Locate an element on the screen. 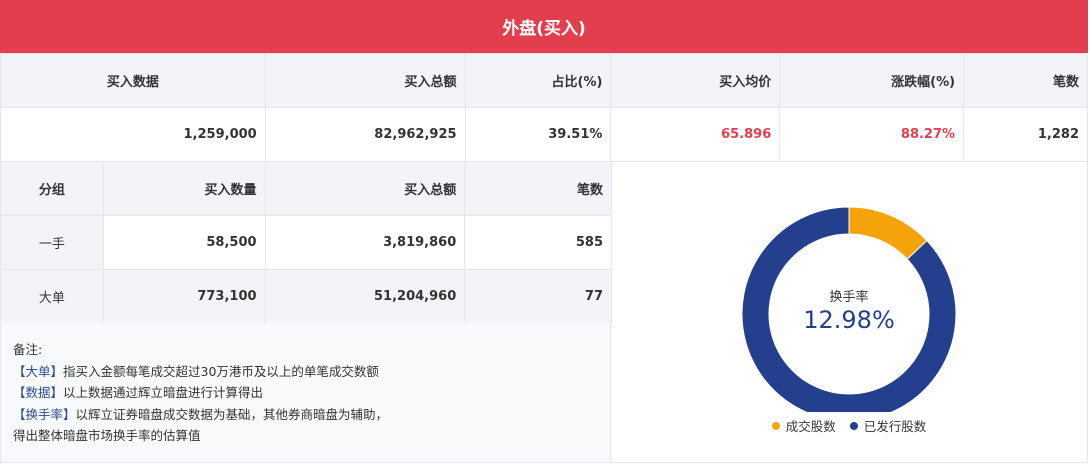 Image resolution: width=1092 pixels, height=468 pixels. note-tag: 【大单】 is located at coordinates (38, 371).